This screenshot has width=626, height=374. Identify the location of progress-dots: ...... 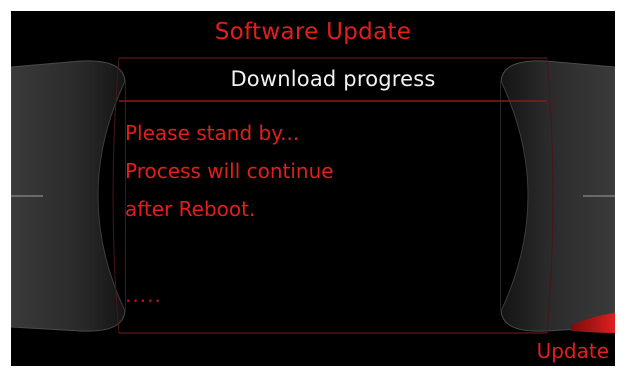
(143, 295).